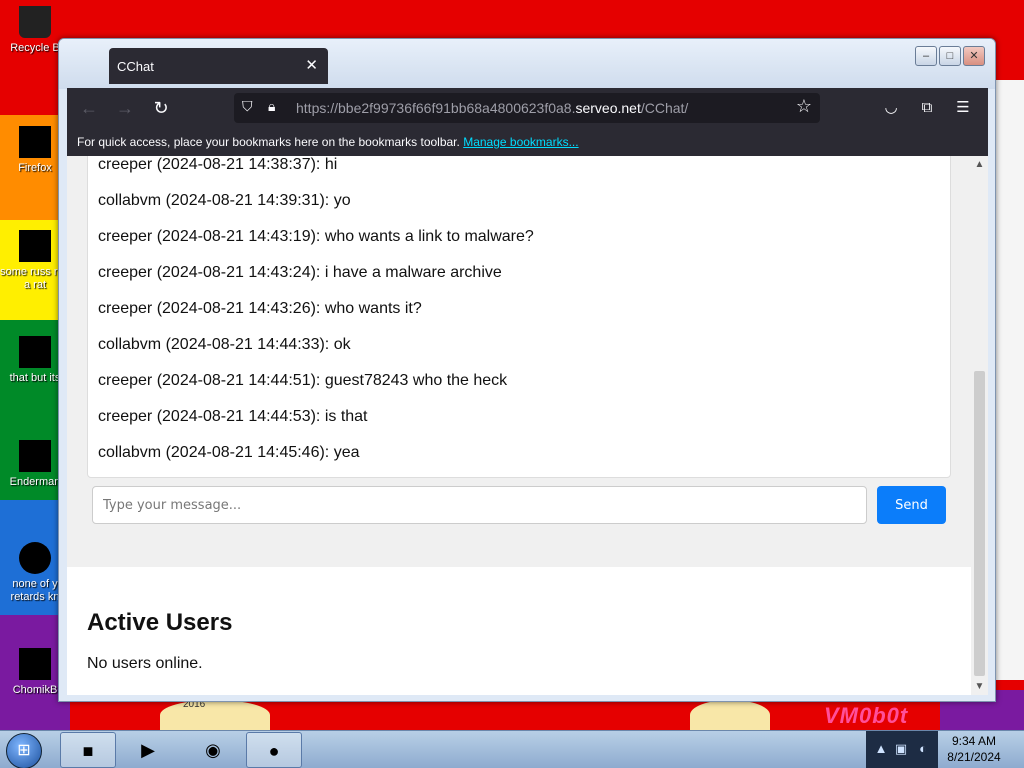 This screenshot has height=768, width=1024. What do you see at coordinates (161, 108) in the screenshot?
I see `reload-icon: ↻` at bounding box center [161, 108].